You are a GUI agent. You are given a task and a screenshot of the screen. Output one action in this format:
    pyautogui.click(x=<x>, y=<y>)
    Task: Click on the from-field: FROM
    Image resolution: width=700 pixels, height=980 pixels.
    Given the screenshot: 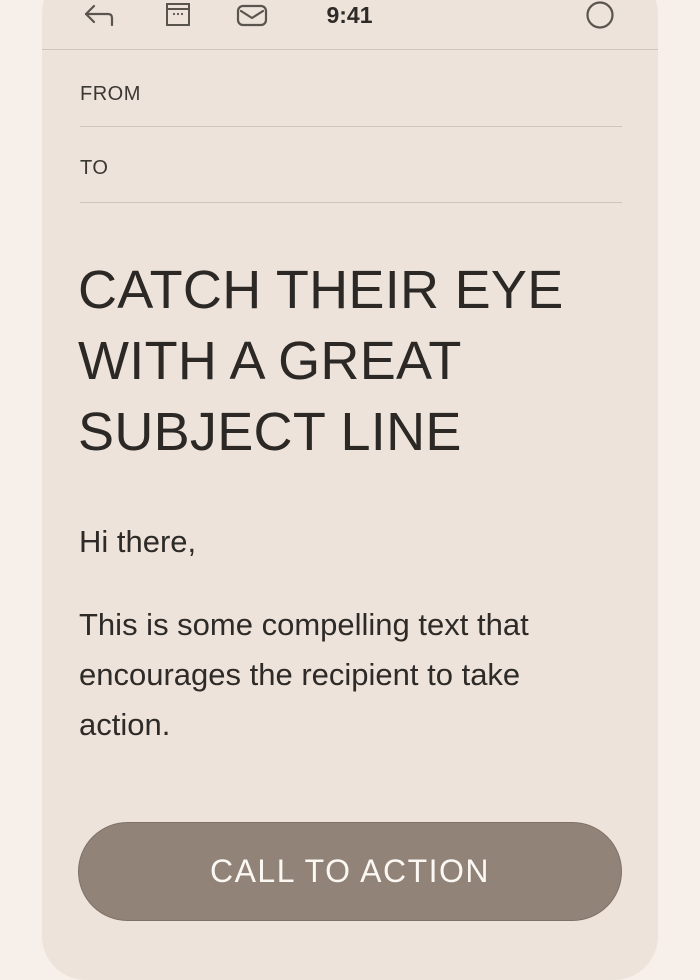 What is the action you would take?
    pyautogui.click(x=351, y=88)
    